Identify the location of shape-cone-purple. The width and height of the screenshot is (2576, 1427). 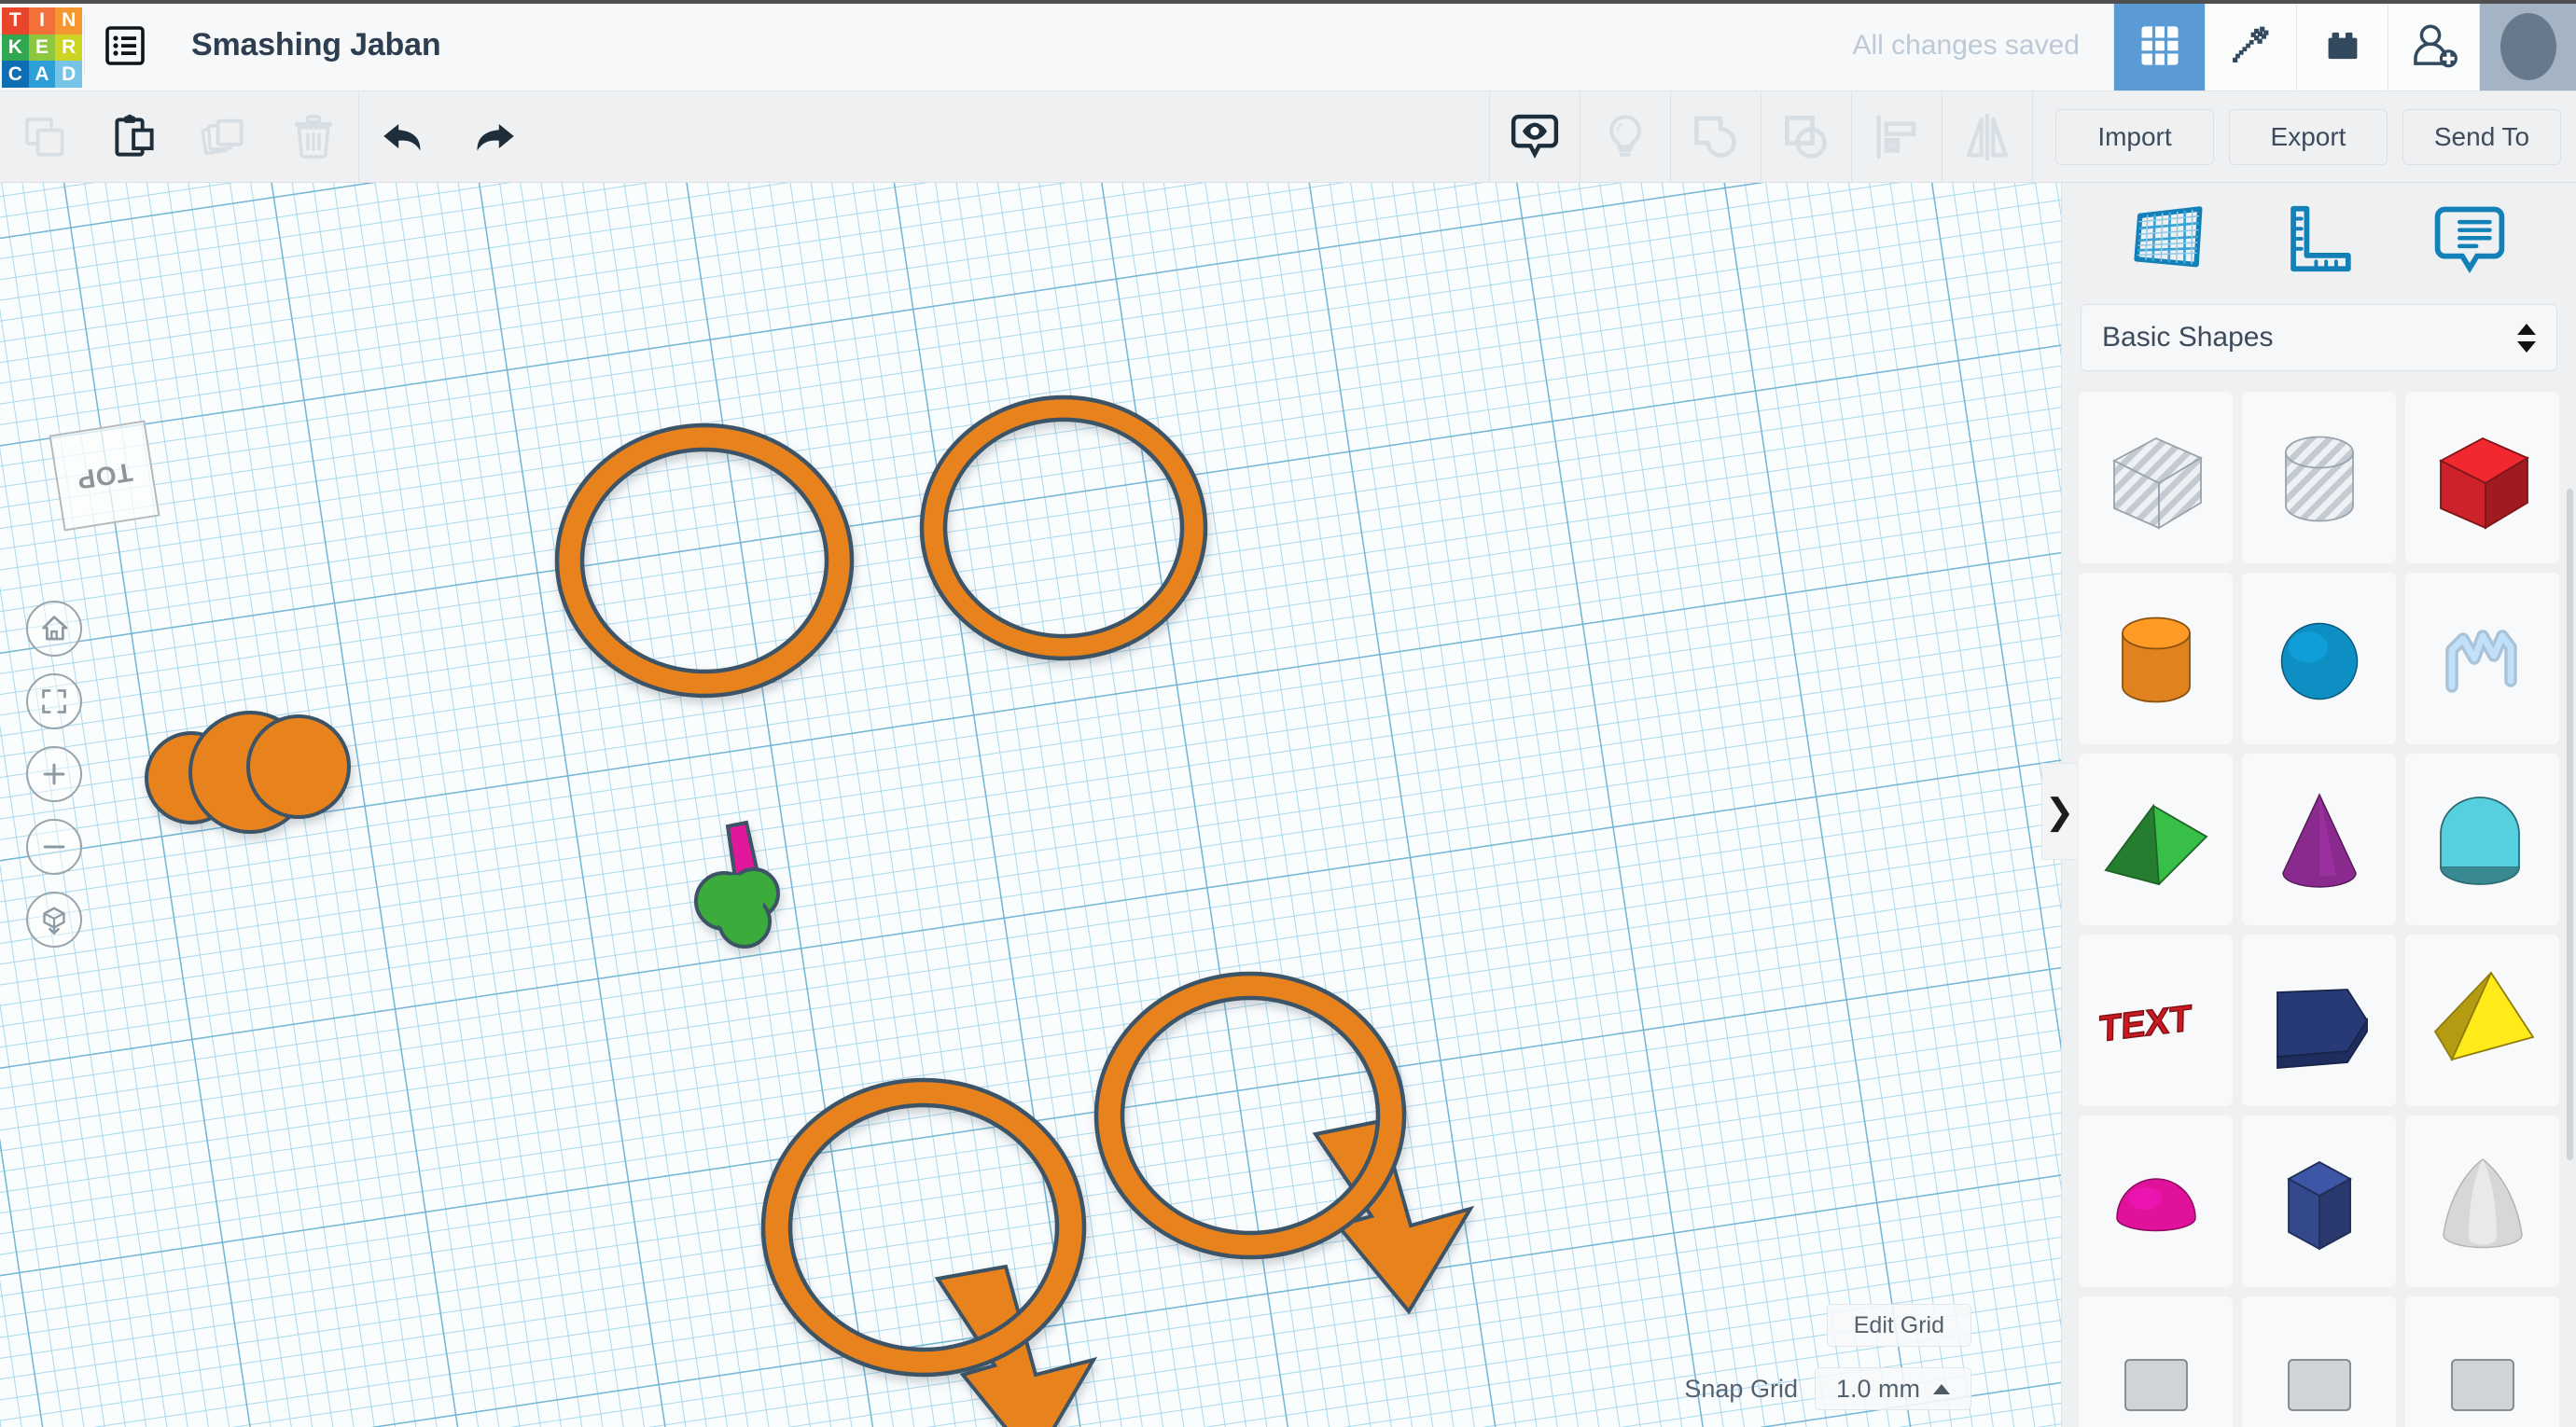
(2319, 839).